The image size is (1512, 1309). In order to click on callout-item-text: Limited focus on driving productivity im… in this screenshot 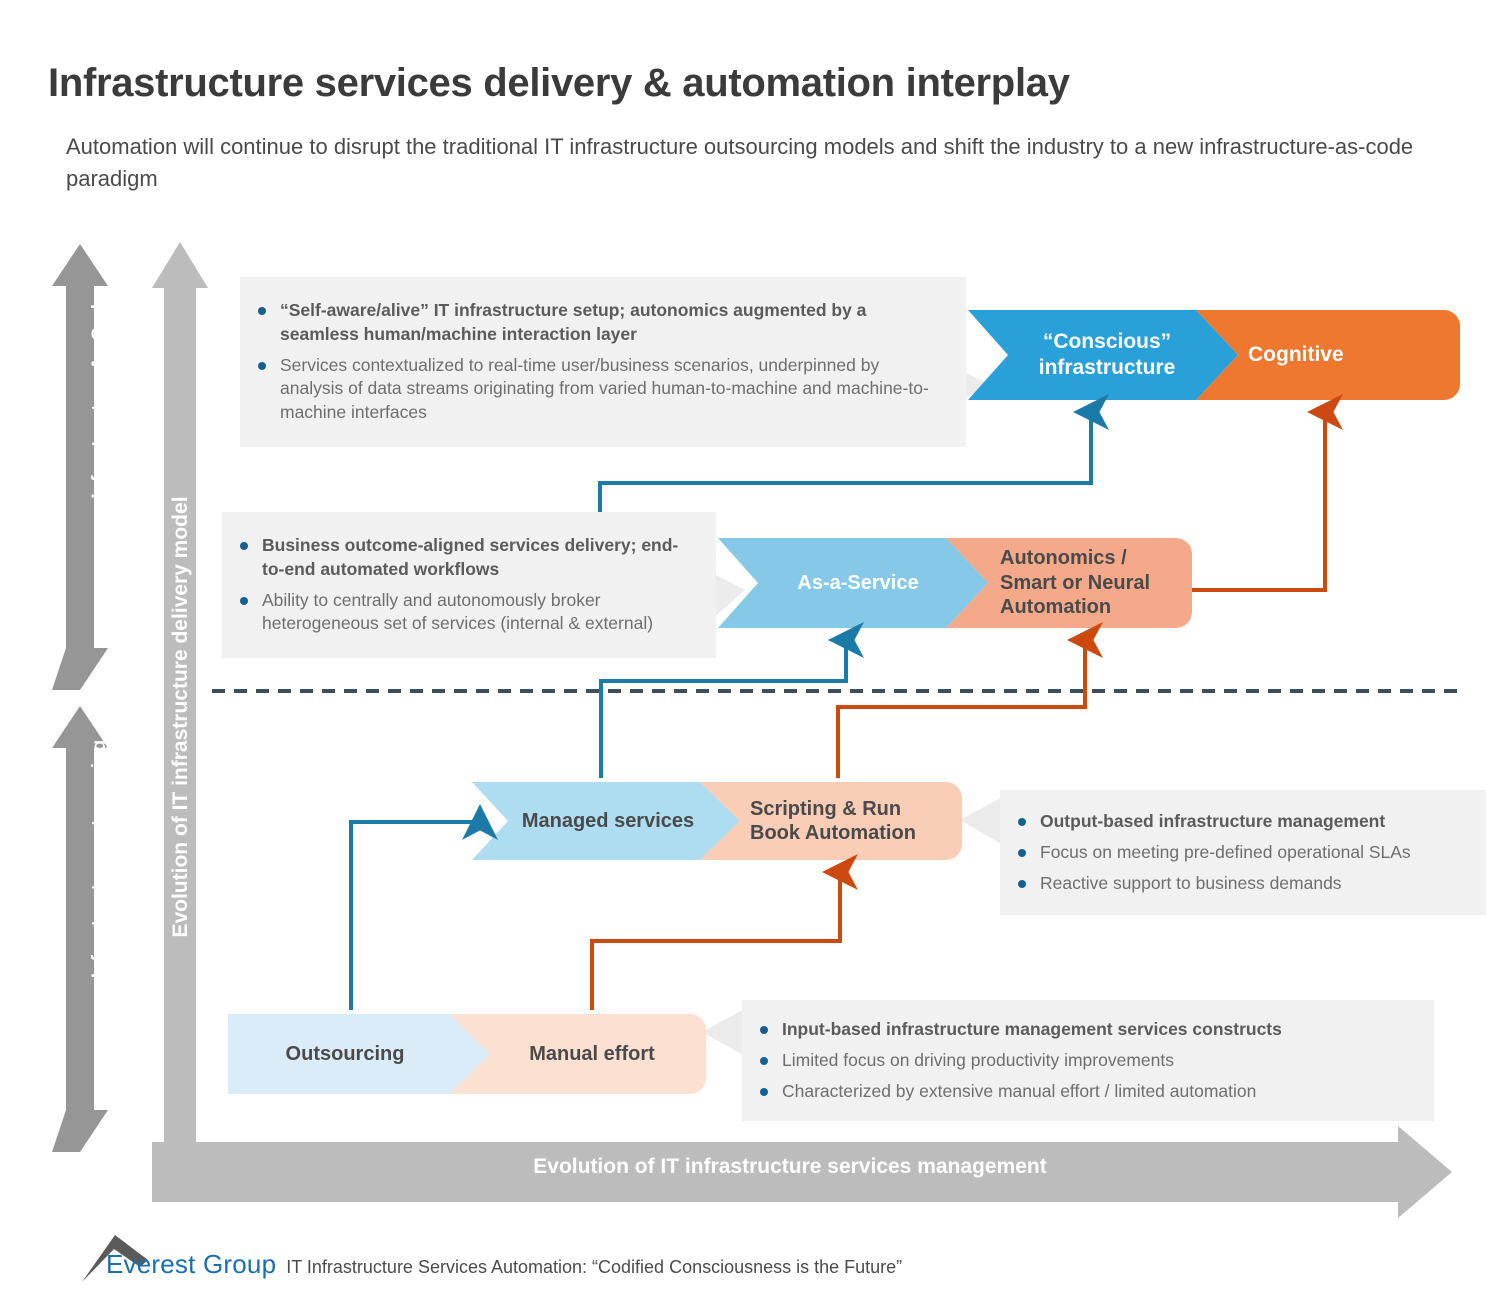, I will do `click(978, 1059)`.